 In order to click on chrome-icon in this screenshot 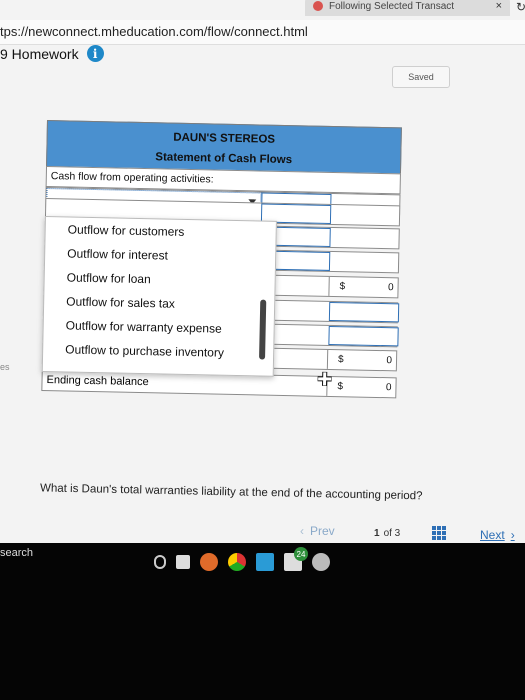, I will do `click(237, 562)`.